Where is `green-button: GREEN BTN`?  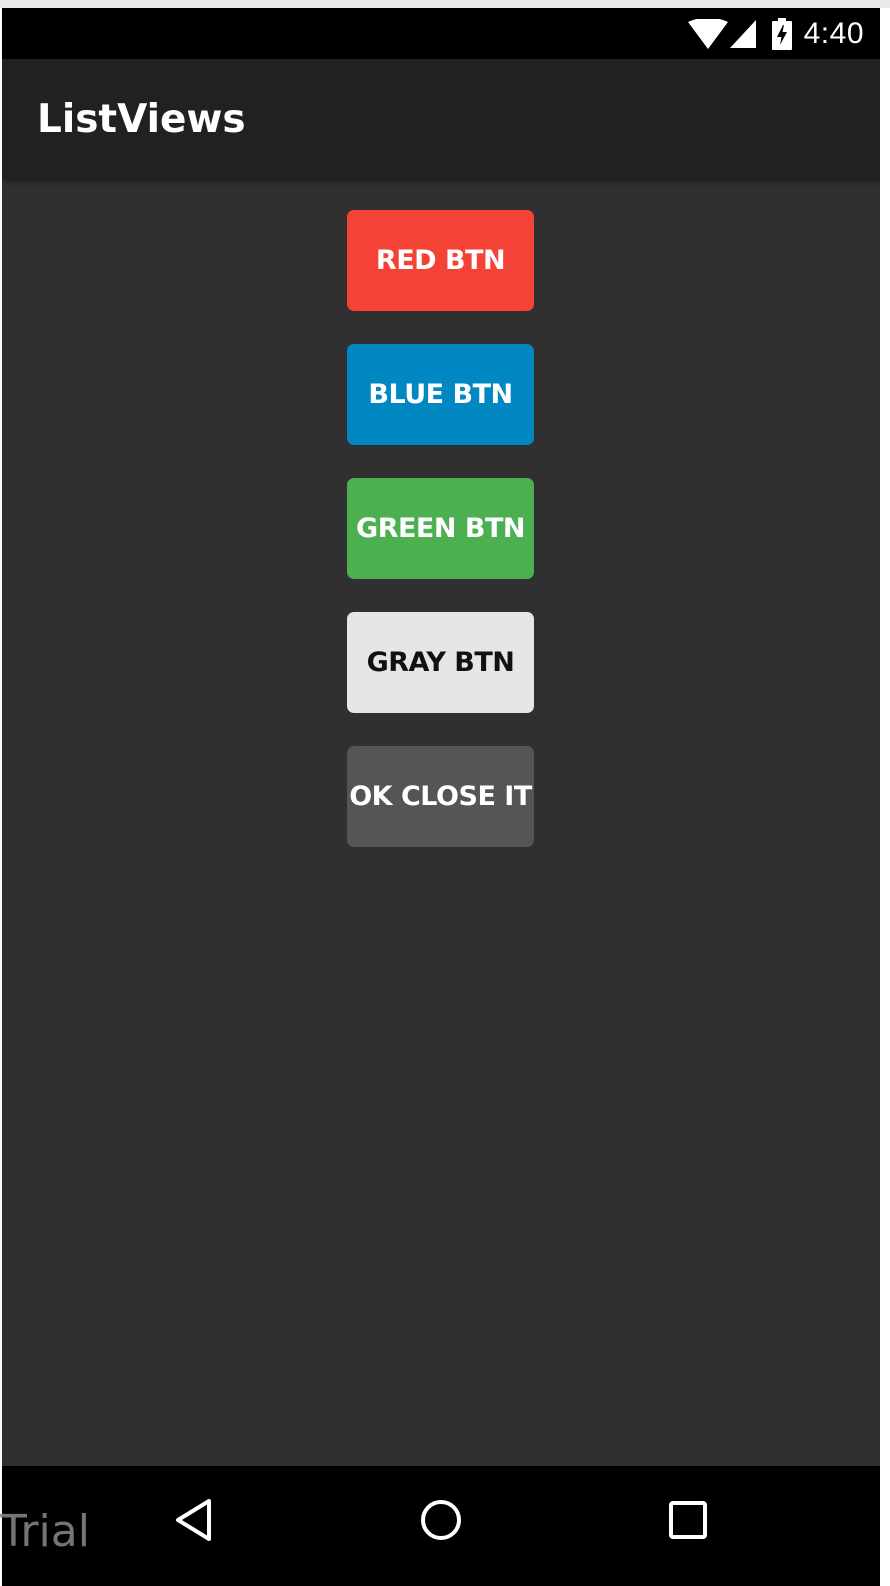 green-button: GREEN BTN is located at coordinates (440, 528).